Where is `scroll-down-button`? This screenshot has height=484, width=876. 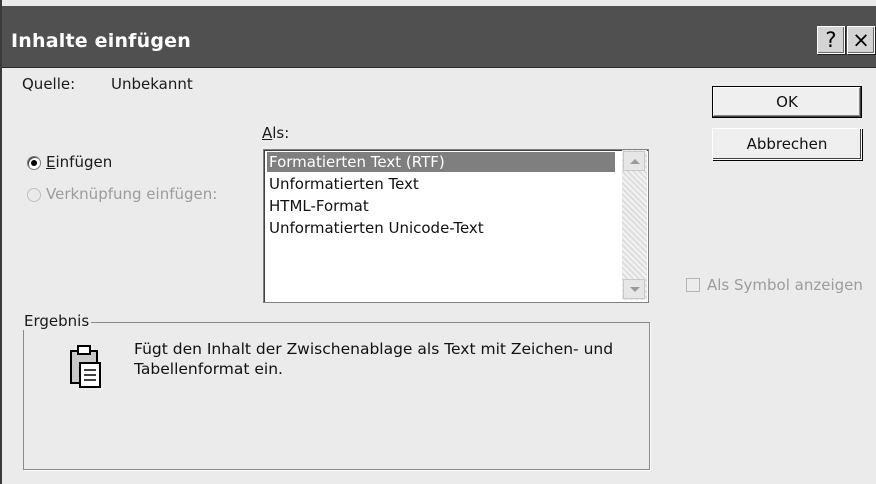 scroll-down-button is located at coordinates (634, 289).